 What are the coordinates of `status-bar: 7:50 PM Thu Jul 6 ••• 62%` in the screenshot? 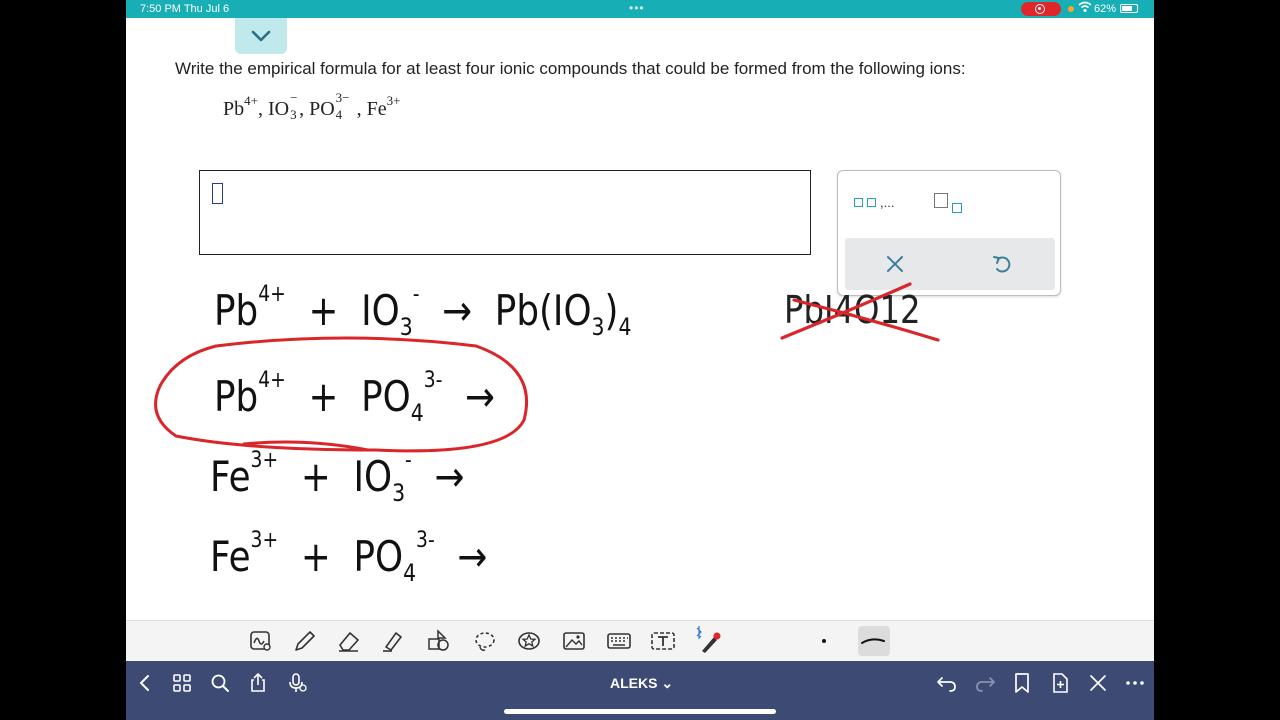 It's located at (640, 9).